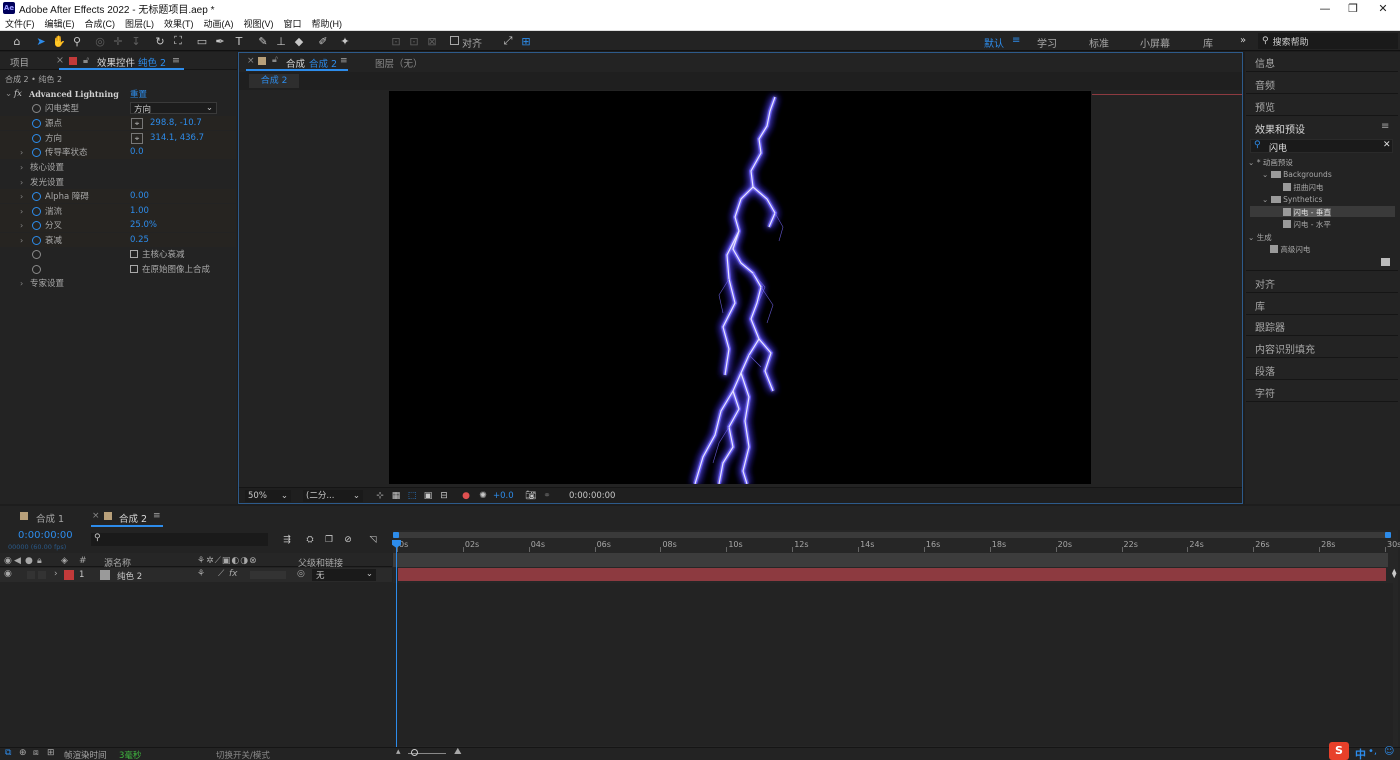 The image size is (1400, 760). What do you see at coordinates (526, 41) in the screenshot?
I see `snap-grid-icon: ⊞` at bounding box center [526, 41].